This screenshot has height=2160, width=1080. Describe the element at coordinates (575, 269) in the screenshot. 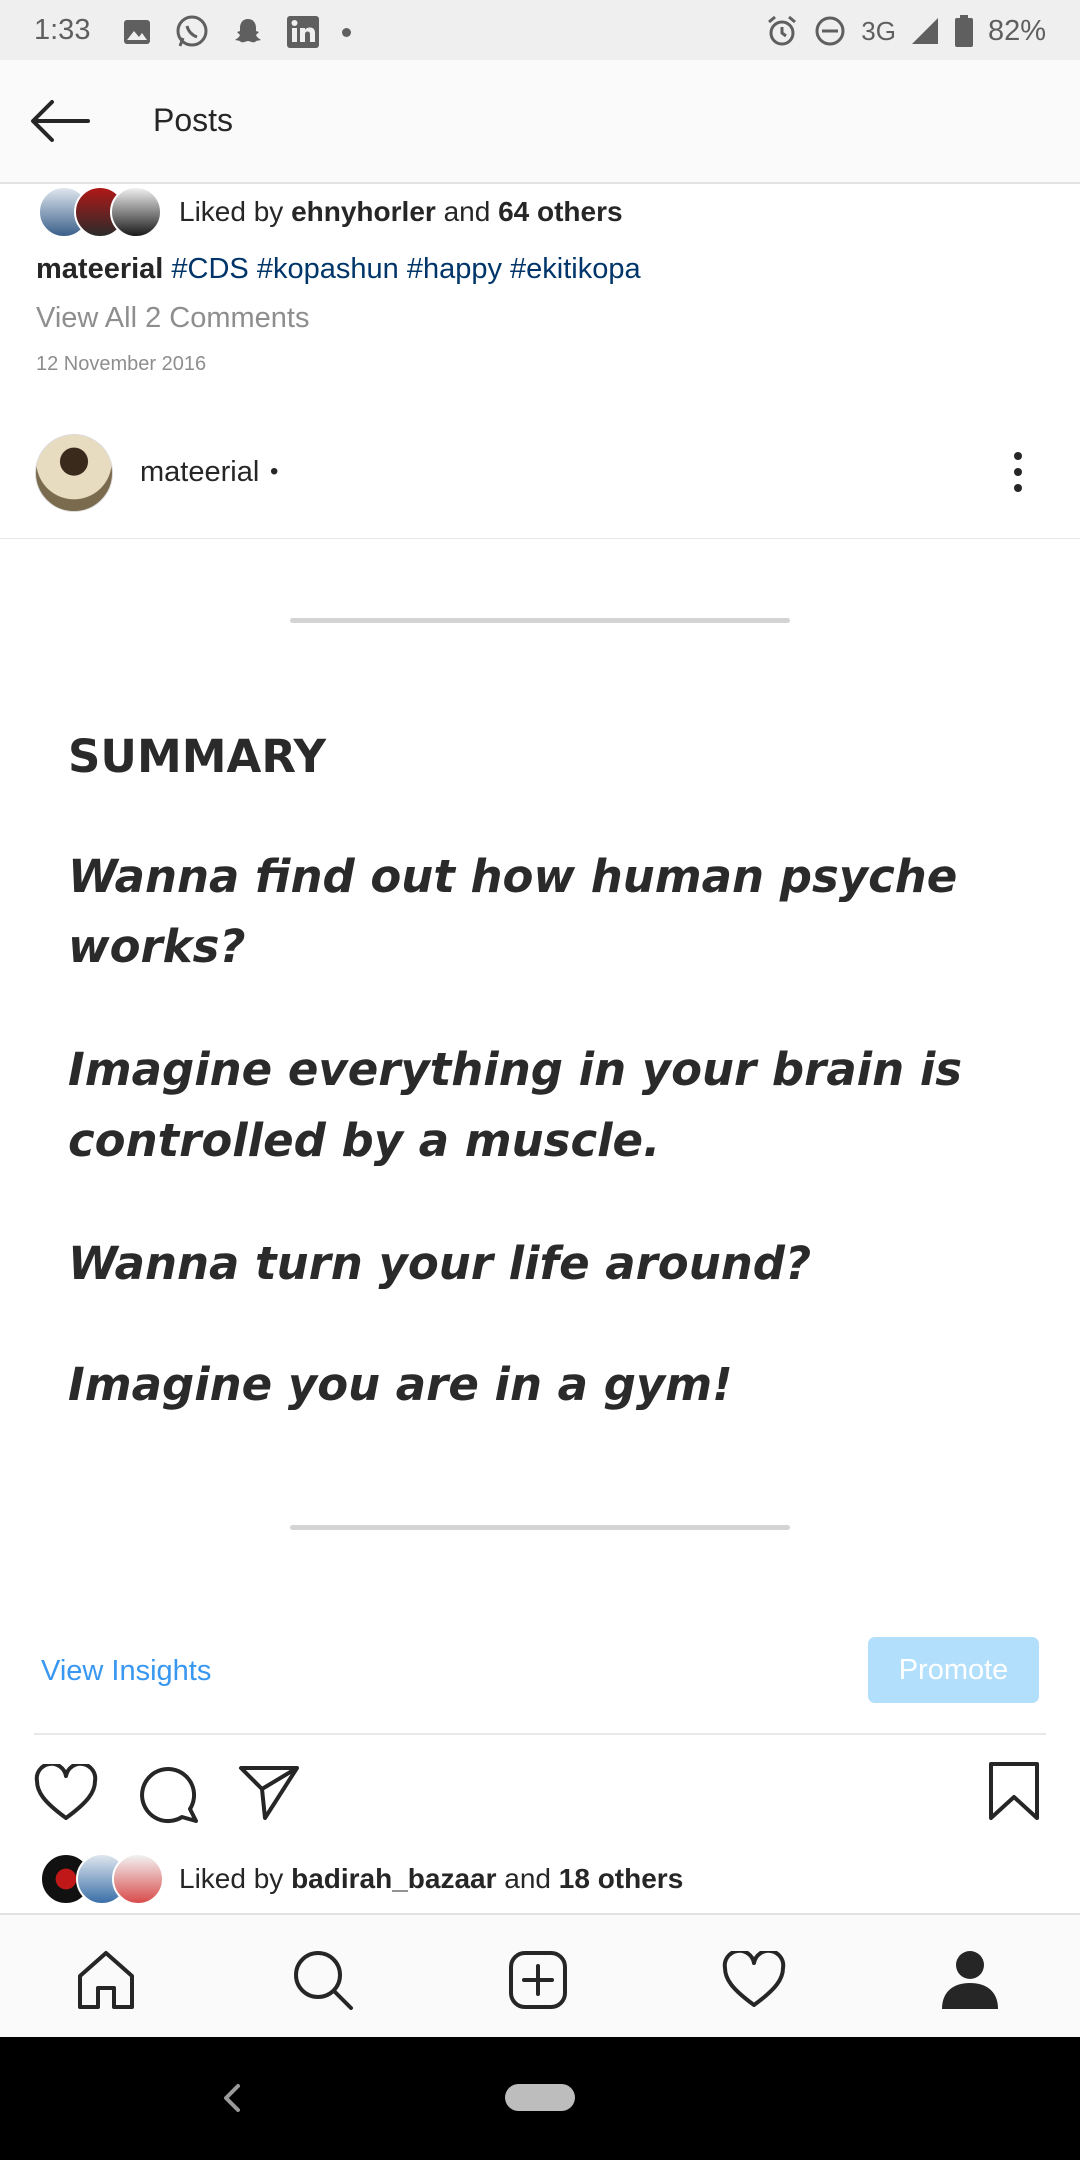

I see `hashtag: #ekitikopa` at that location.